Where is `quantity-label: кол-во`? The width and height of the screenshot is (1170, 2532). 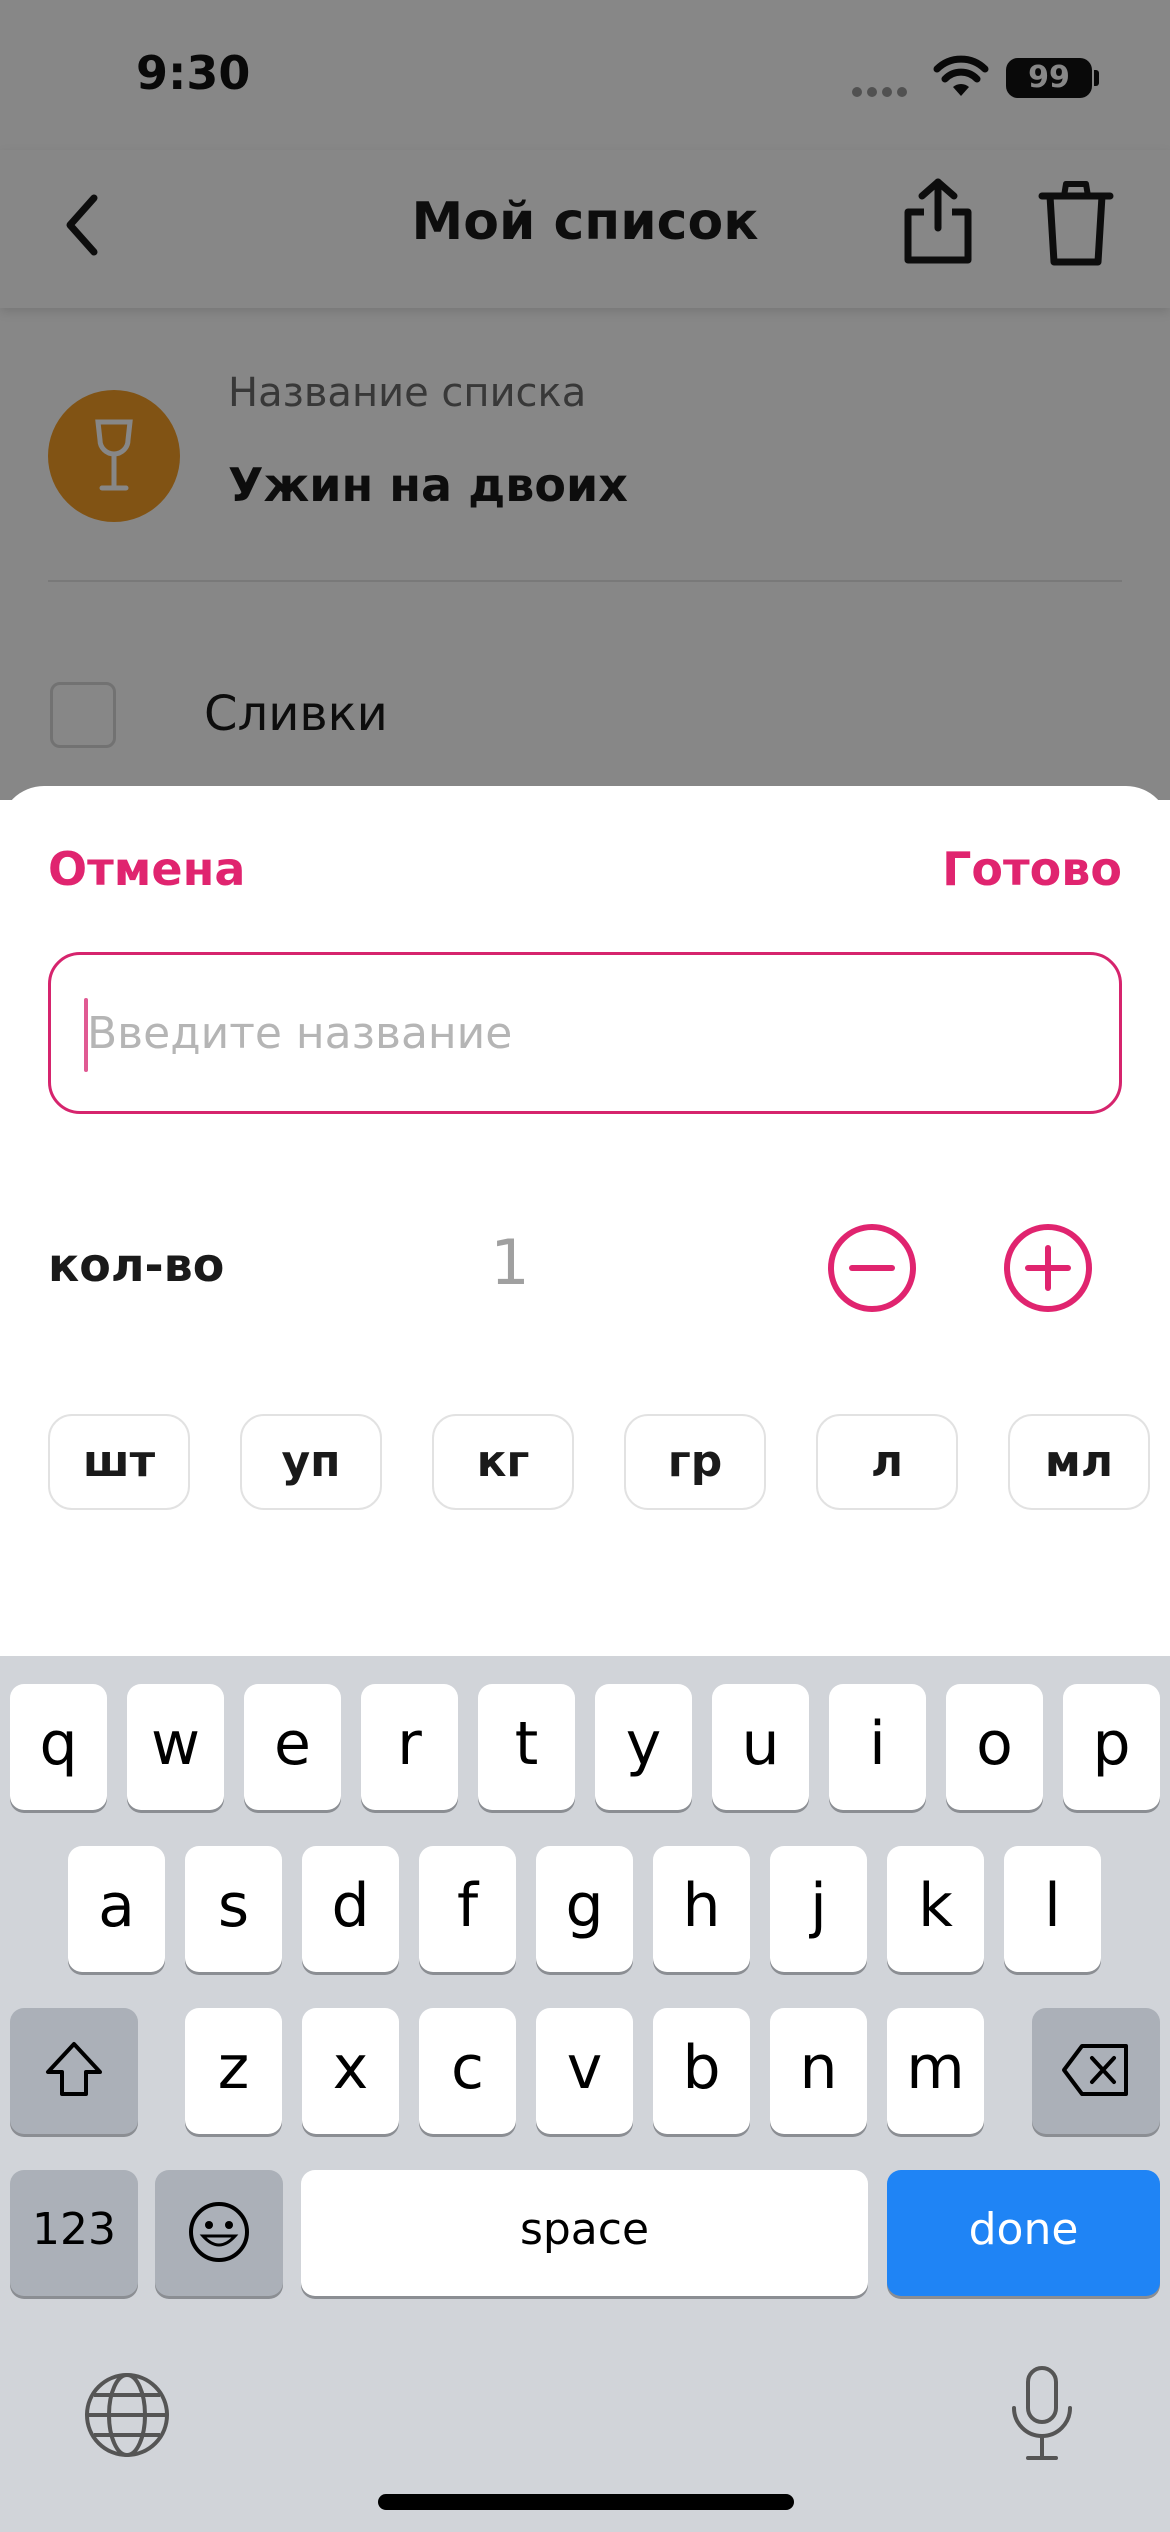
quantity-label: кол-во is located at coordinates (136, 1265).